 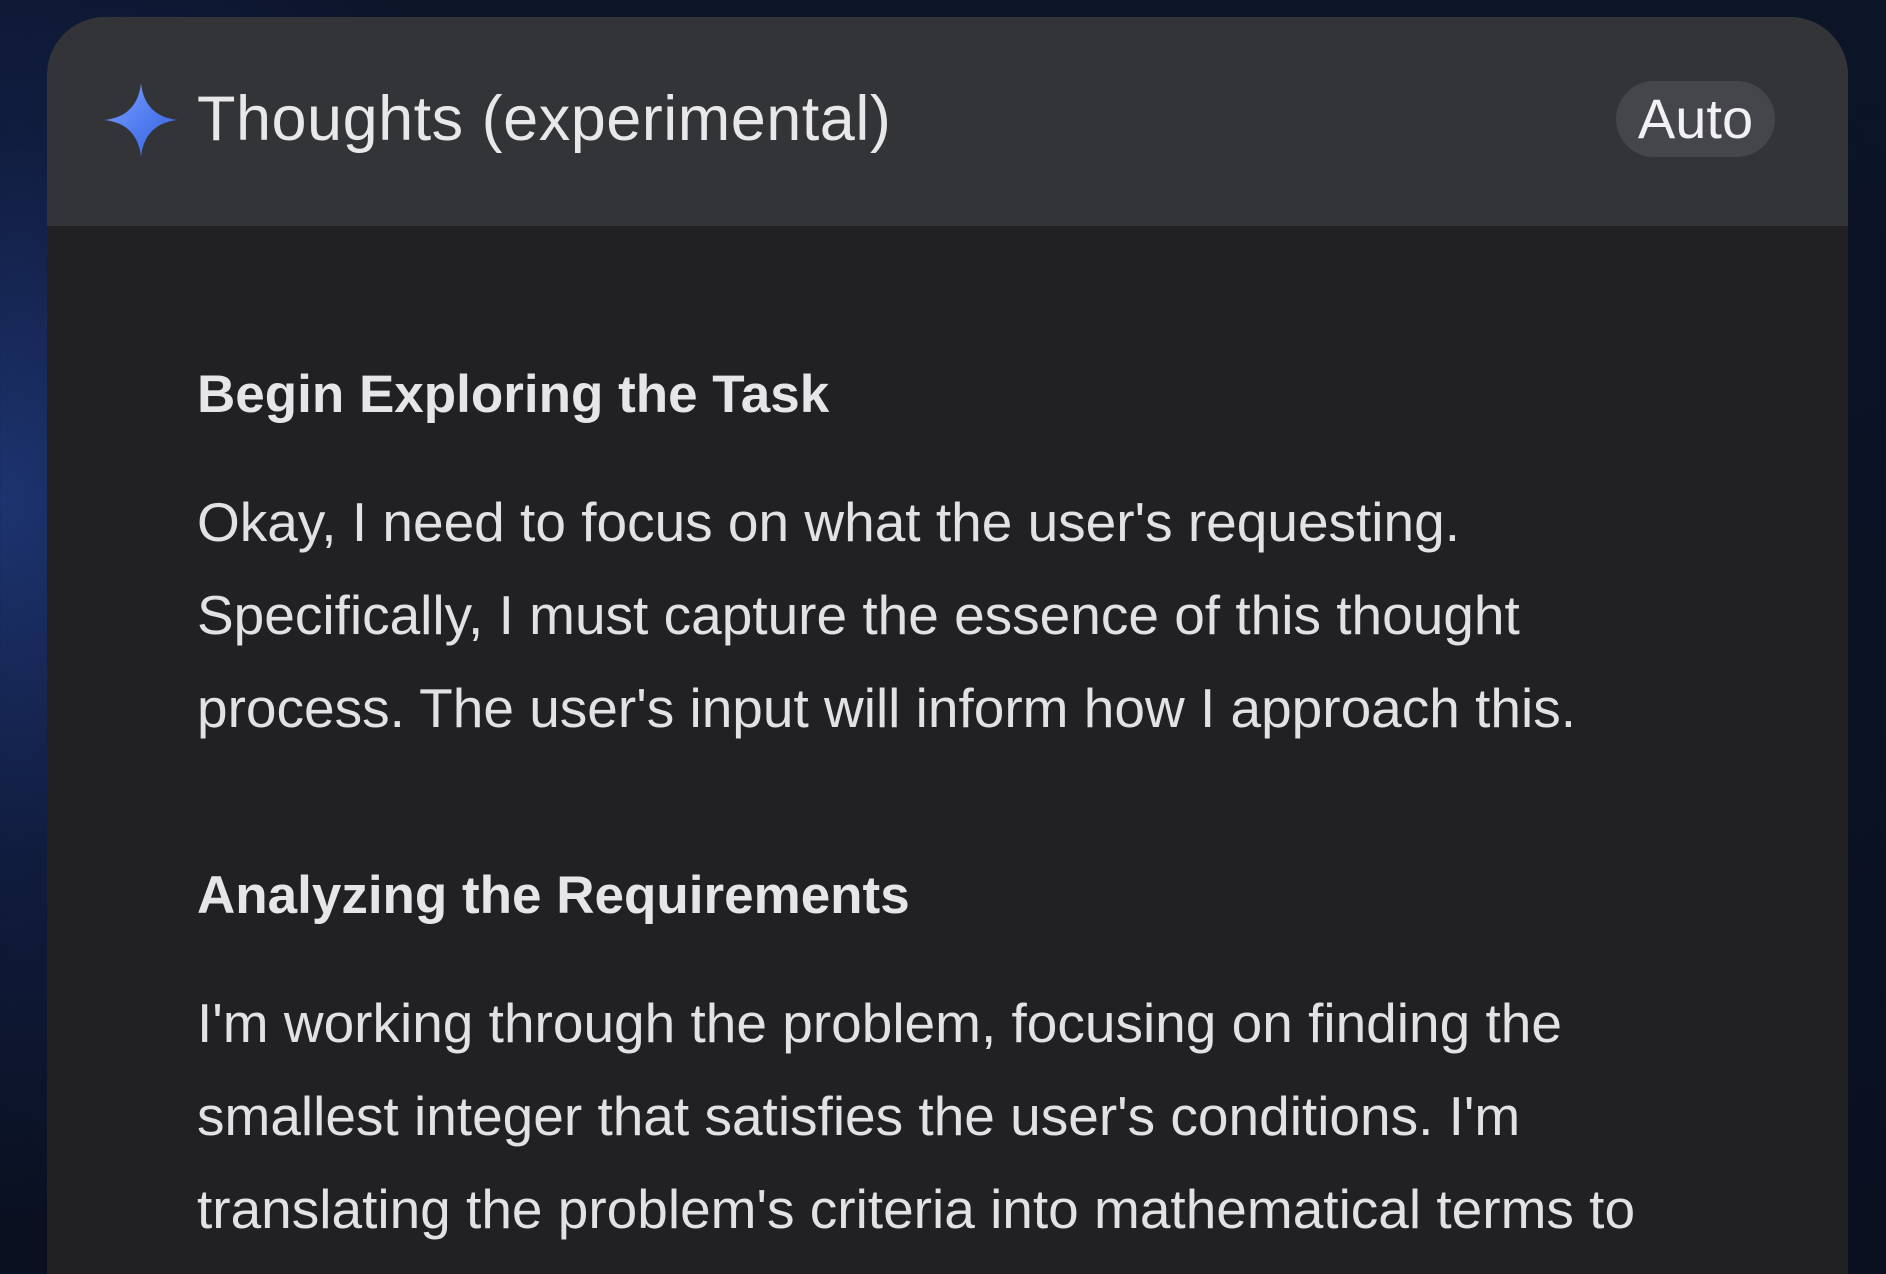 What do you see at coordinates (513, 394) in the screenshot?
I see `thought-heading: Begin Exploring the Task` at bounding box center [513, 394].